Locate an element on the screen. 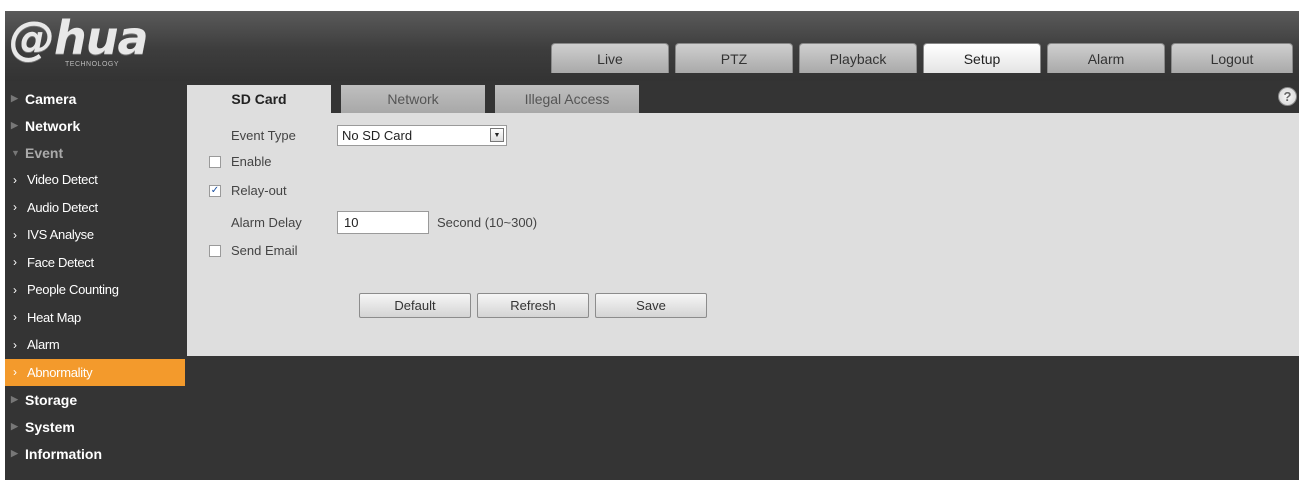 The width and height of the screenshot is (1299, 480). logo-wordmark: @hua is located at coordinates (79, 38).